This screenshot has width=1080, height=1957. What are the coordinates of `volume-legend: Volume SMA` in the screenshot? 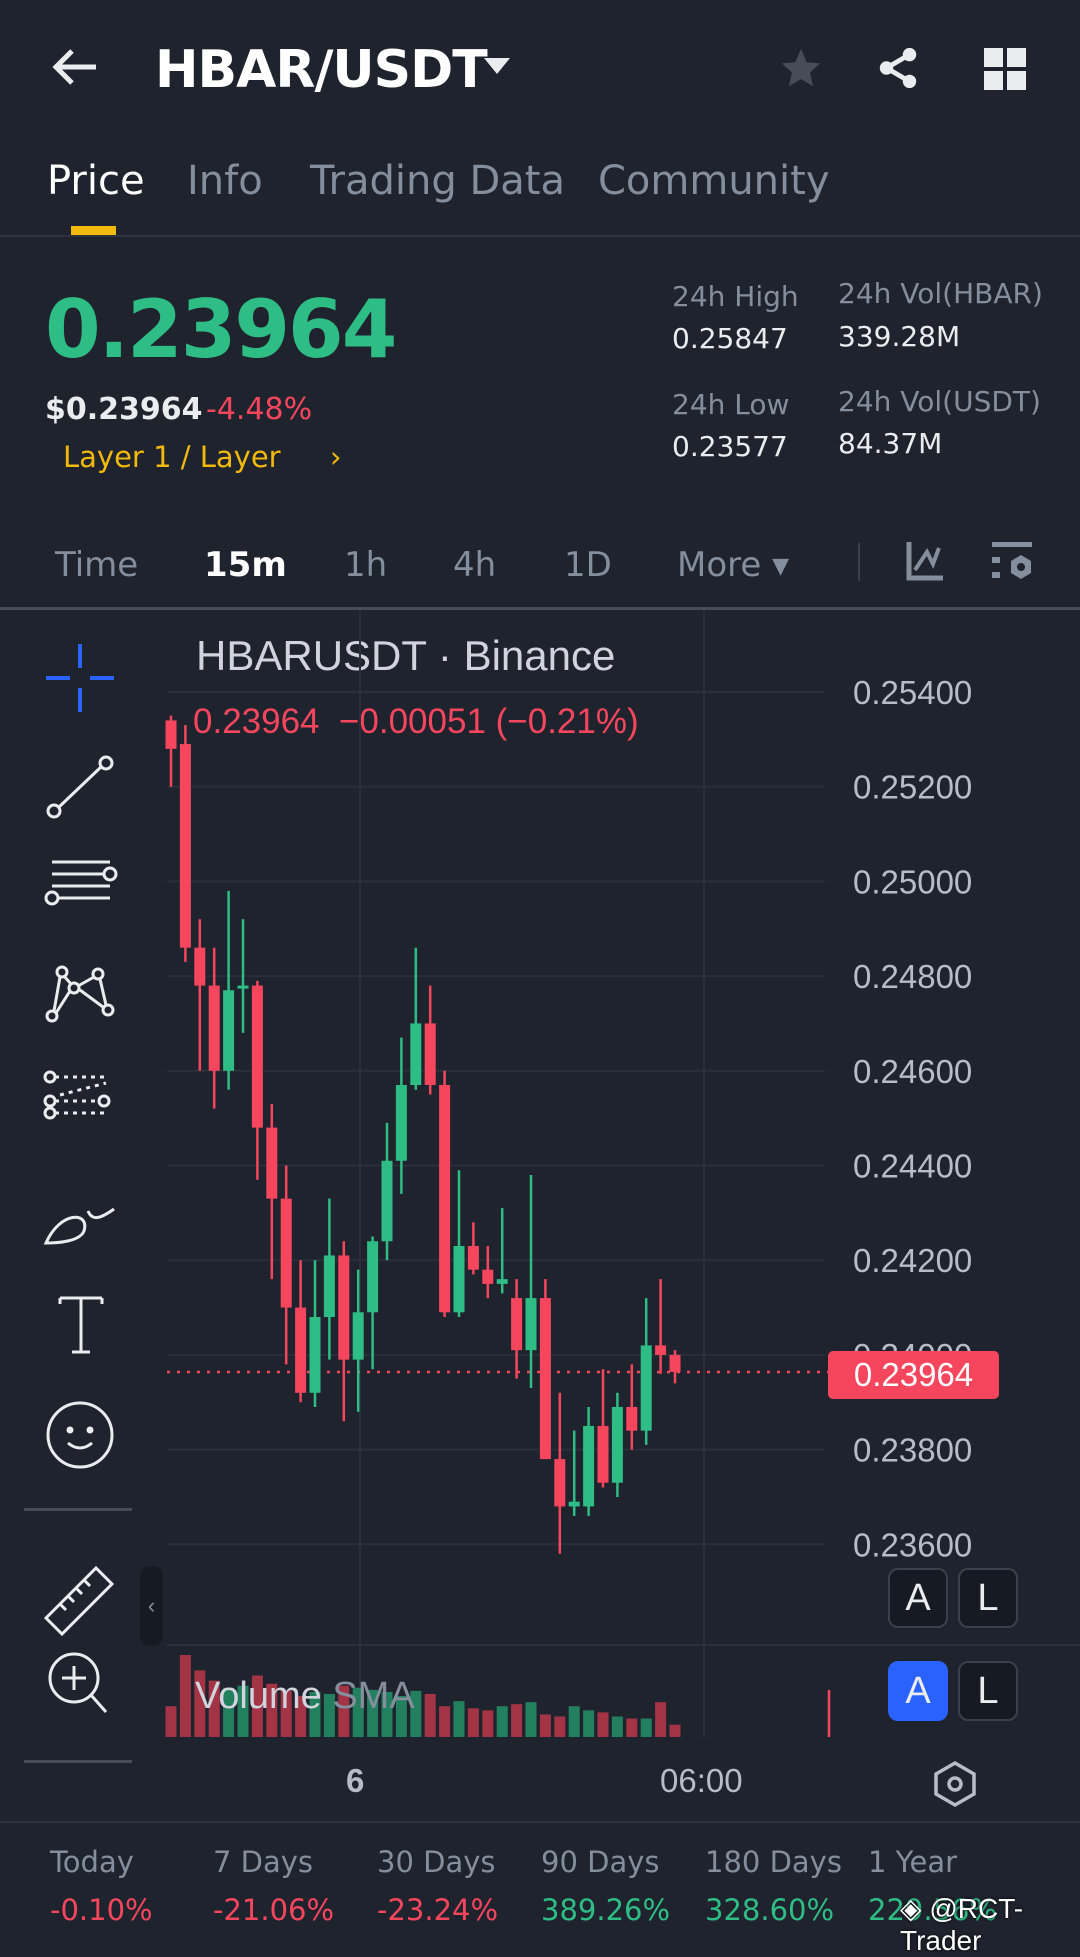 It's located at (305, 1696).